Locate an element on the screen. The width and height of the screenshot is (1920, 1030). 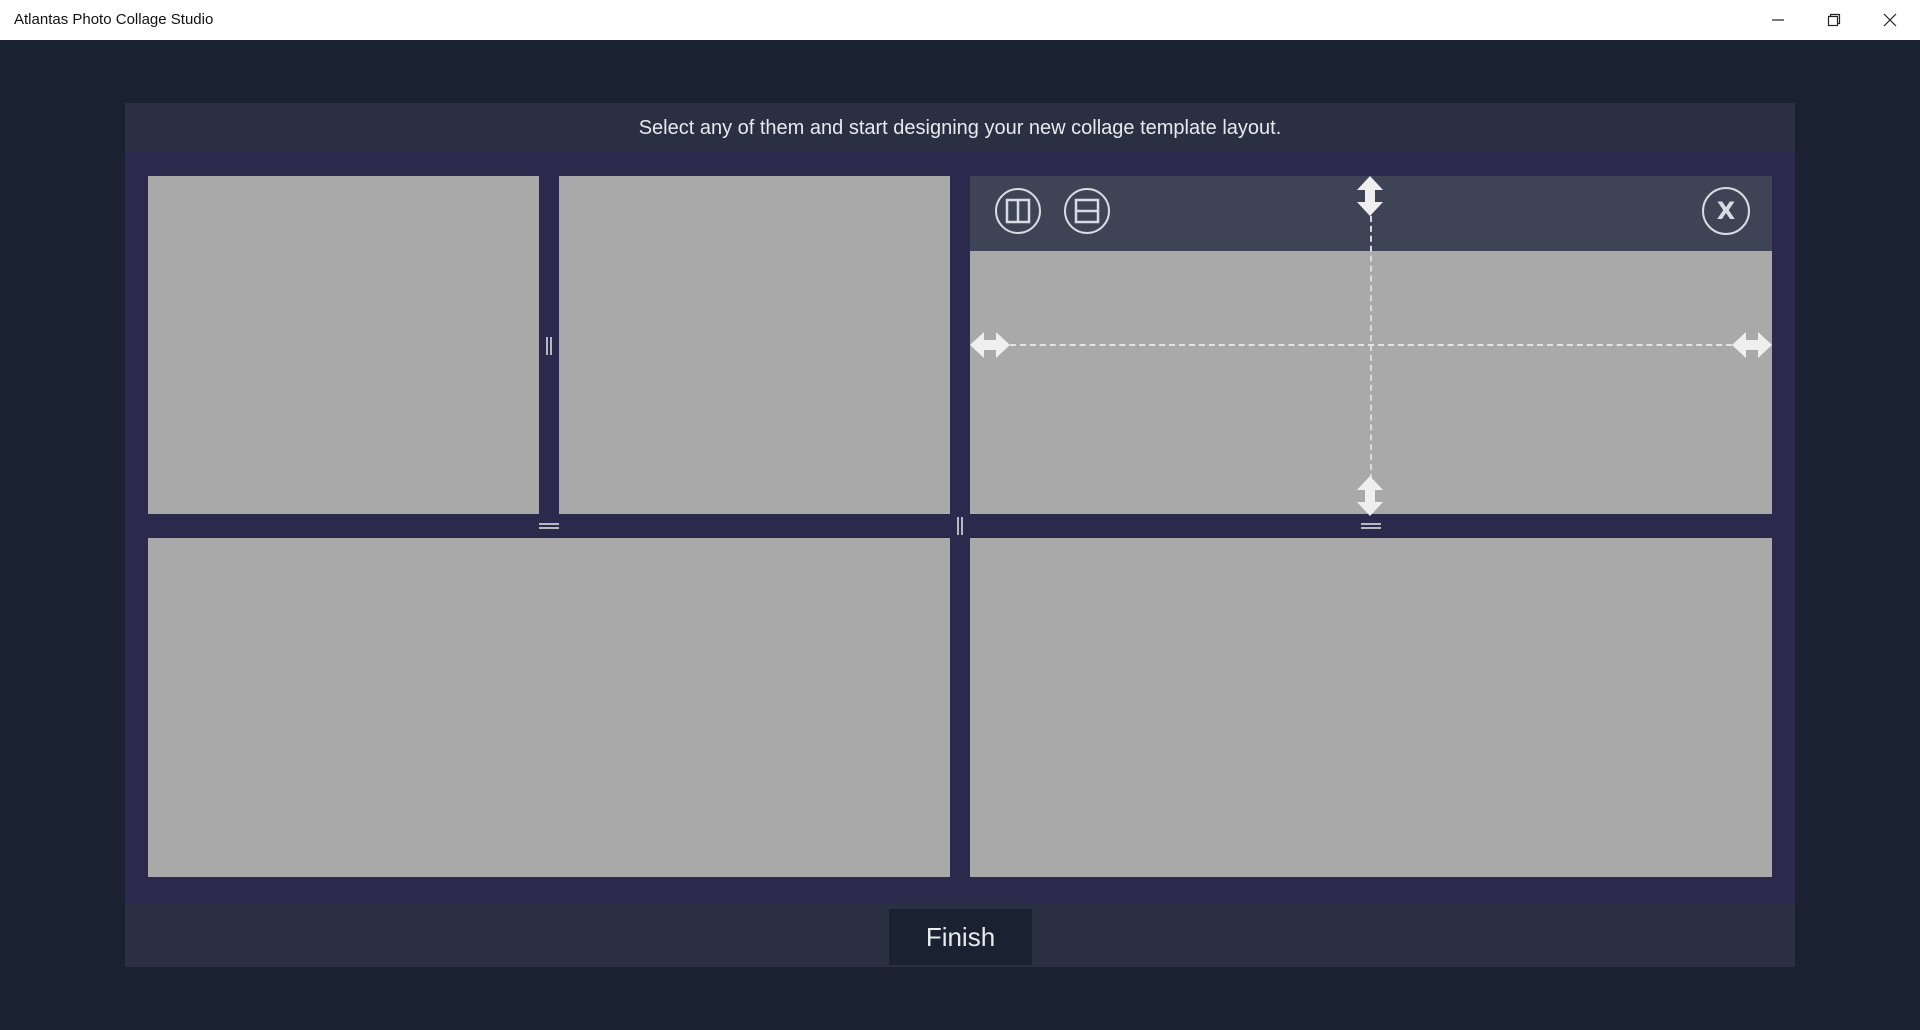
title-bar: Atlantas Photo Collage Studio is located at coordinates (960, 20).